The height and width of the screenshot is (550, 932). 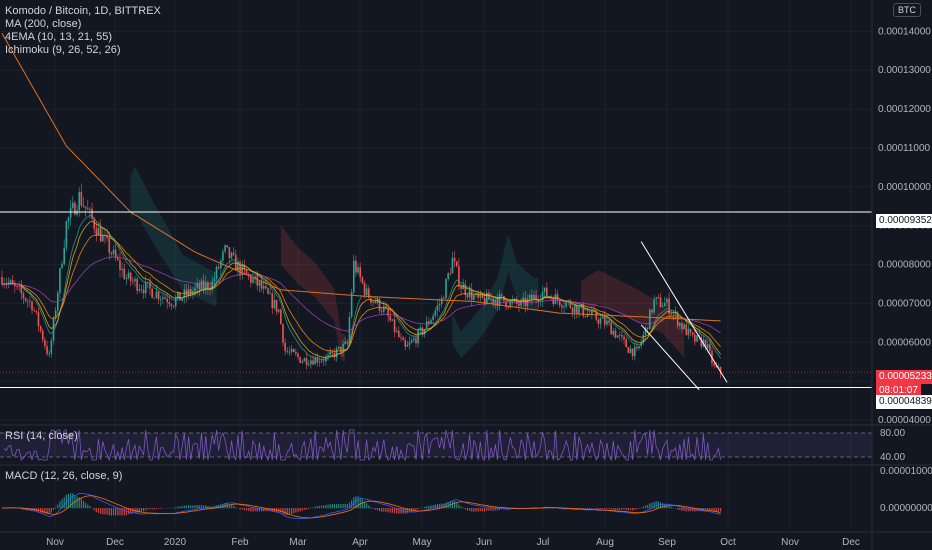 I want to click on rsi-label: RSI (14, close), so click(x=41, y=436).